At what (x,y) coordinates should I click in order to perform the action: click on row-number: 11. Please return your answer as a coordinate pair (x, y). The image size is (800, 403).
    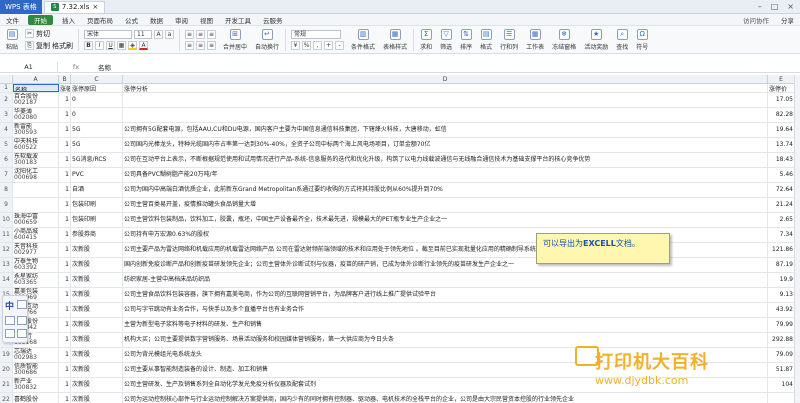
    Looking at the image, I should click on (6, 235).